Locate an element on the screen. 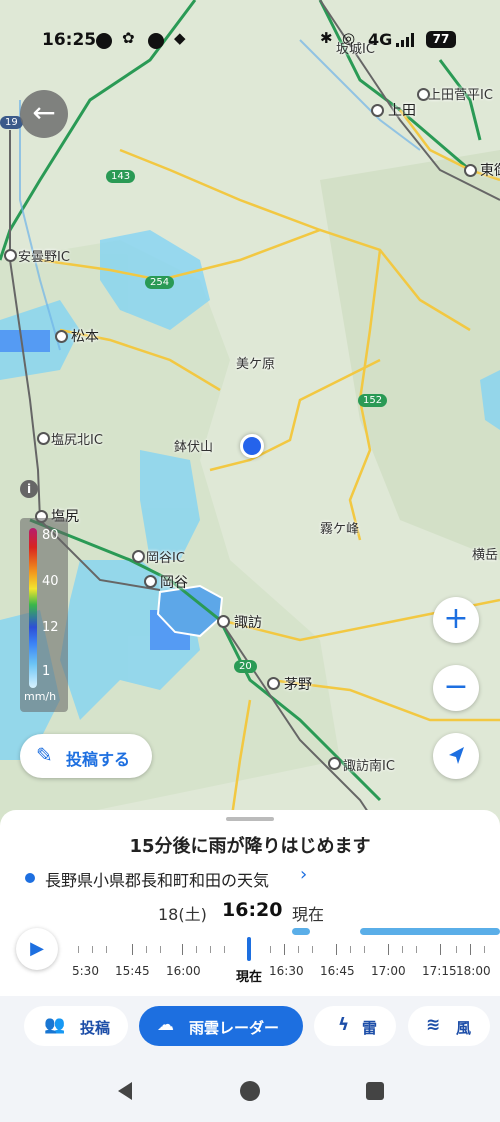 This screenshot has width=500, height=1122. arrow-left-icon: ← is located at coordinates (44, 112).